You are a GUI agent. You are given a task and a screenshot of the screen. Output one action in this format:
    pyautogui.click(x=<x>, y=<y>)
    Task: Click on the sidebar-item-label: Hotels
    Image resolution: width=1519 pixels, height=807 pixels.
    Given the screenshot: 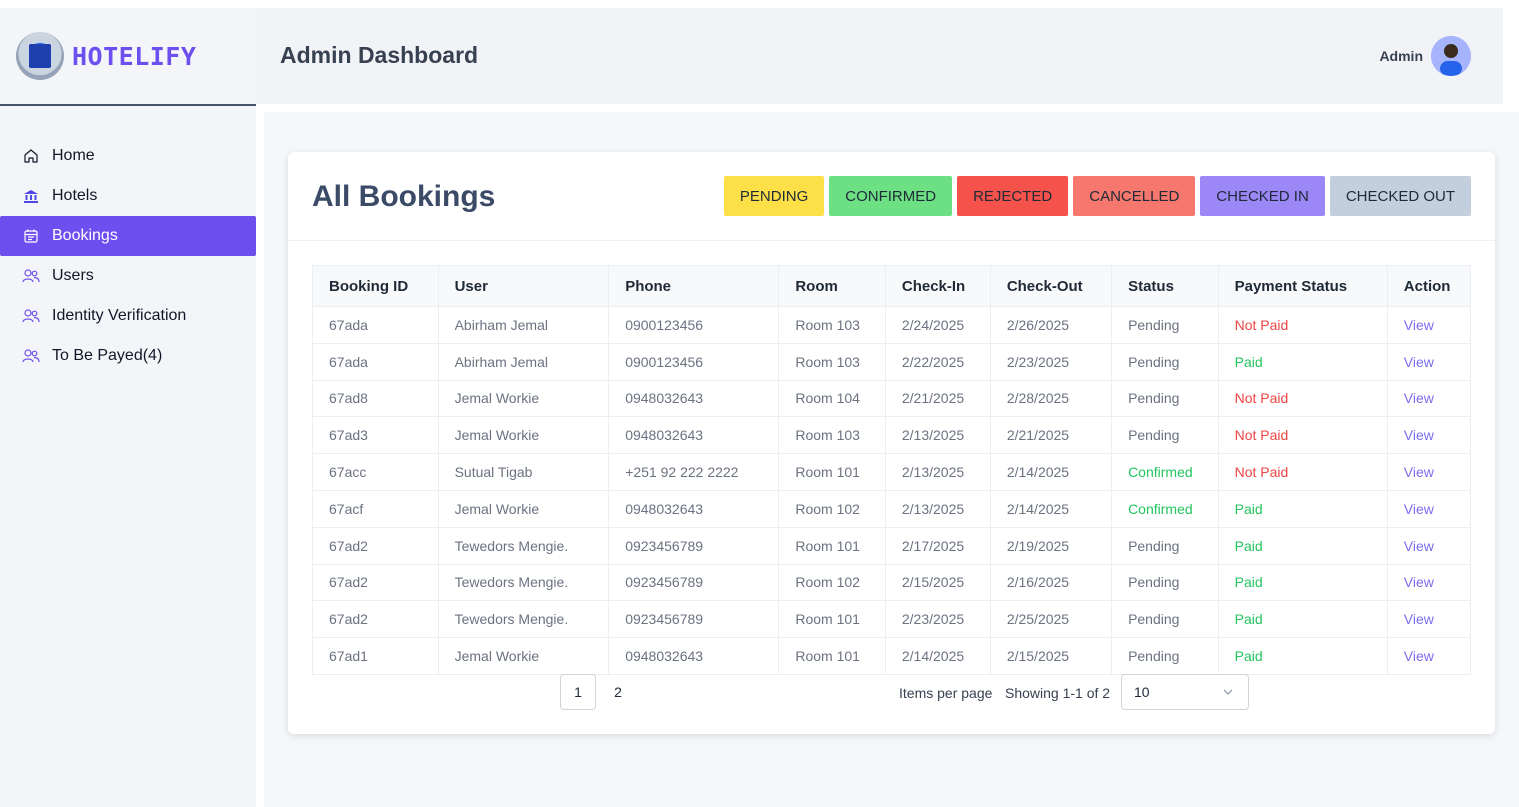 What is the action you would take?
    pyautogui.click(x=75, y=195)
    